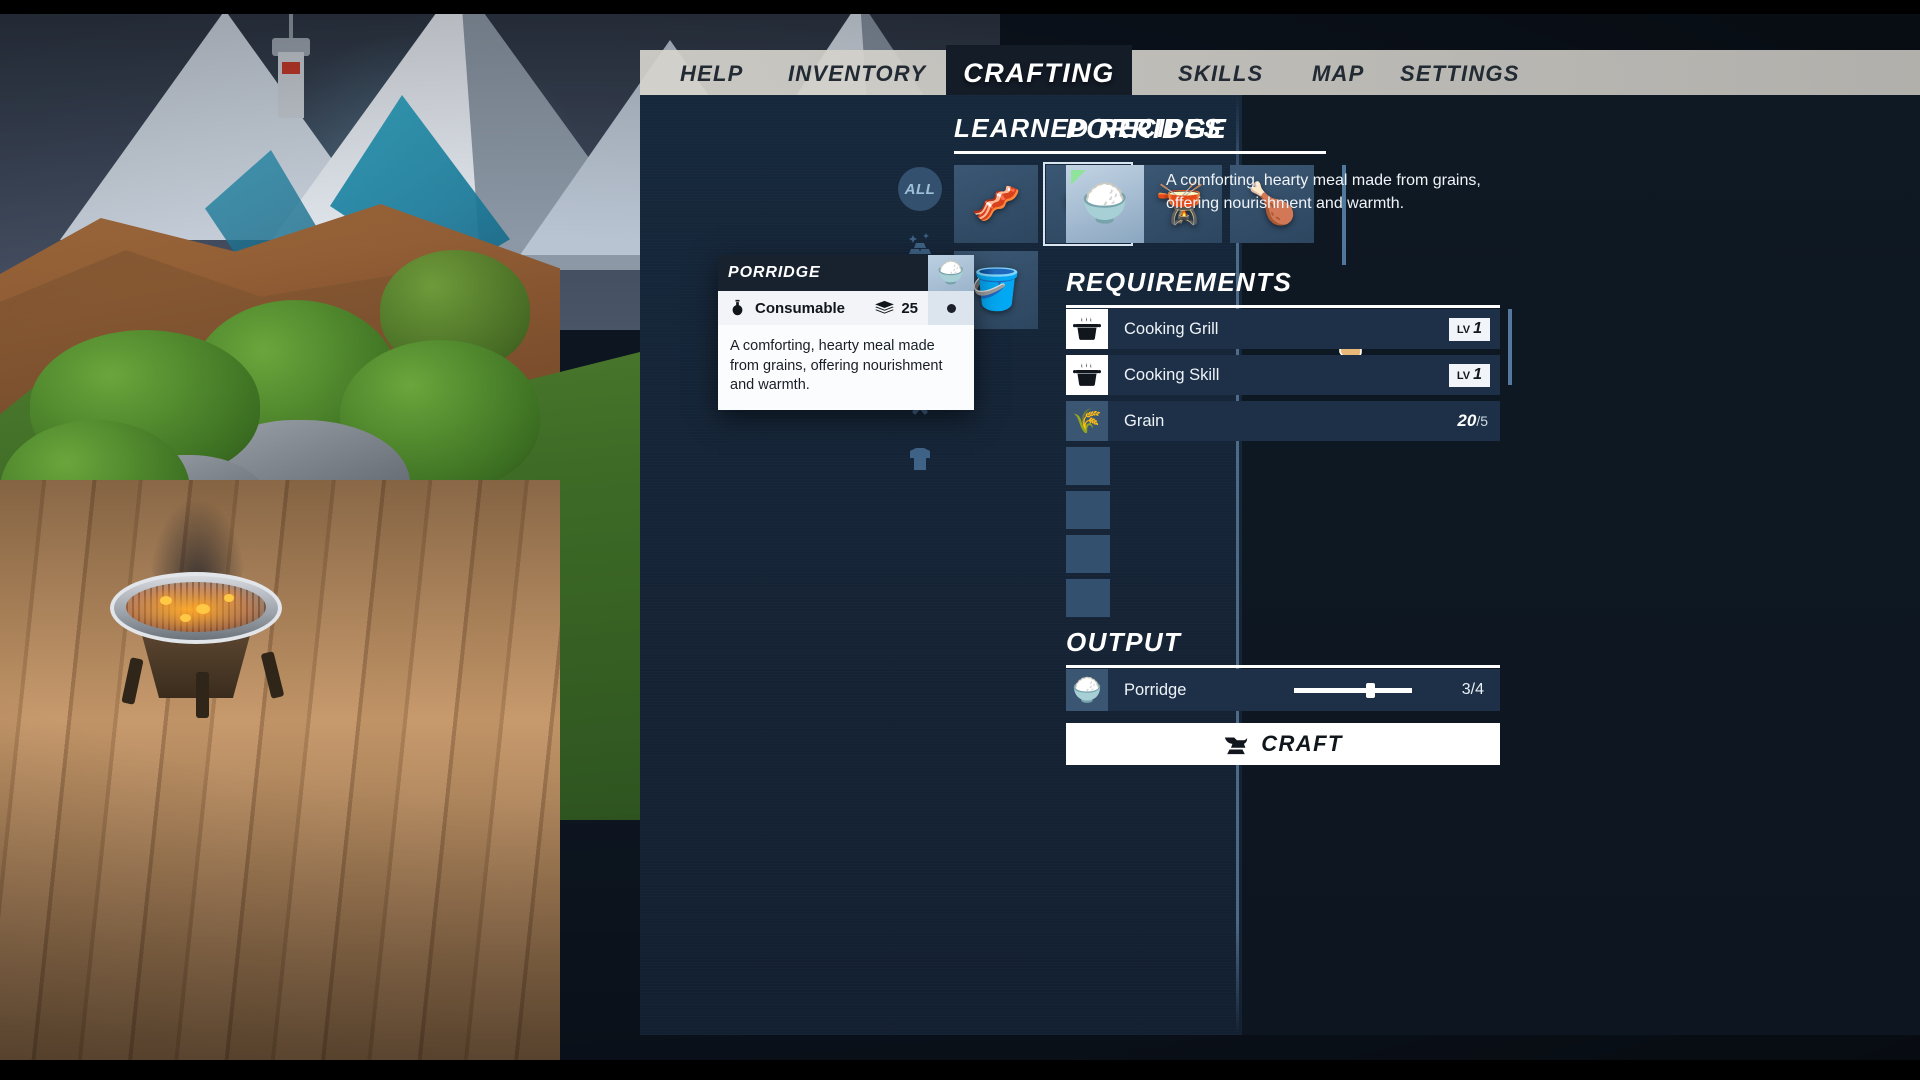  I want to click on requirement-have: 20, so click(1467, 420).